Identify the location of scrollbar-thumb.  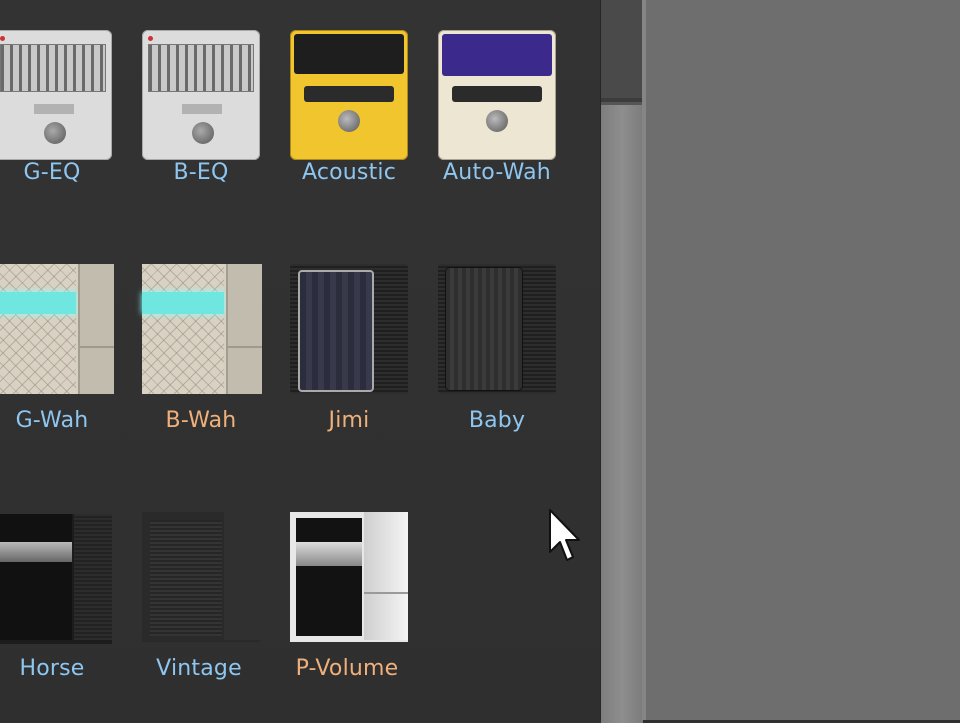
(622, 412).